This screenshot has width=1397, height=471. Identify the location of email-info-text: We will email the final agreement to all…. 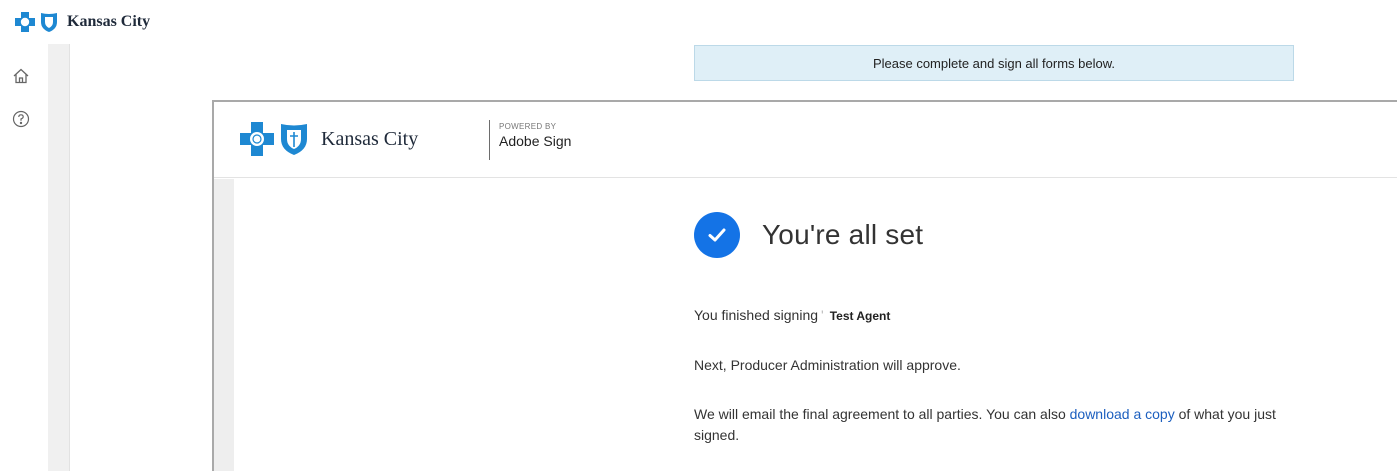
(994, 425).